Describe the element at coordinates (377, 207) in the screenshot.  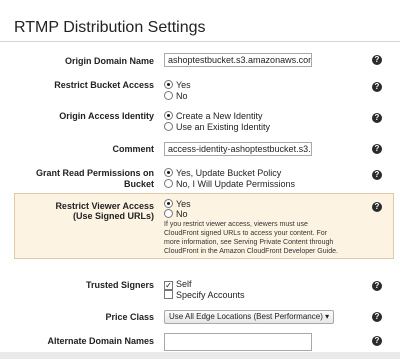
I see `restrict-viewer-help-icon: ?` at that location.